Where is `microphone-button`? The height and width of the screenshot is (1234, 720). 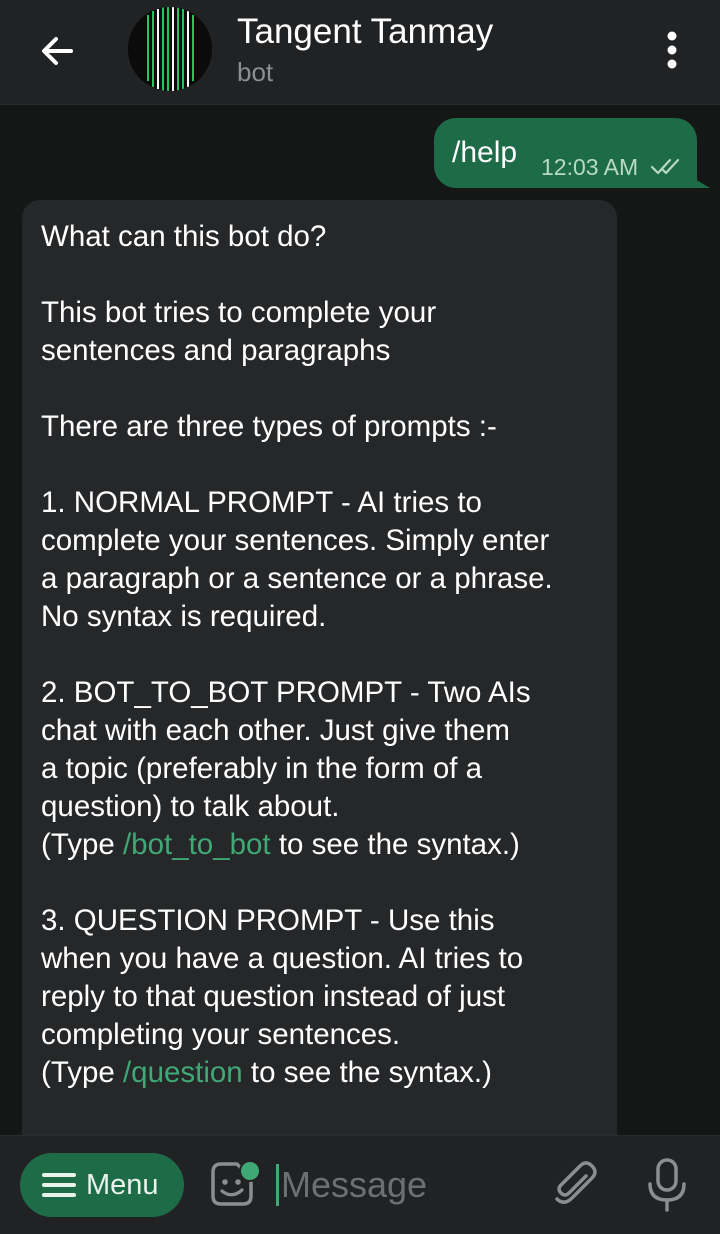
microphone-button is located at coordinates (667, 1185).